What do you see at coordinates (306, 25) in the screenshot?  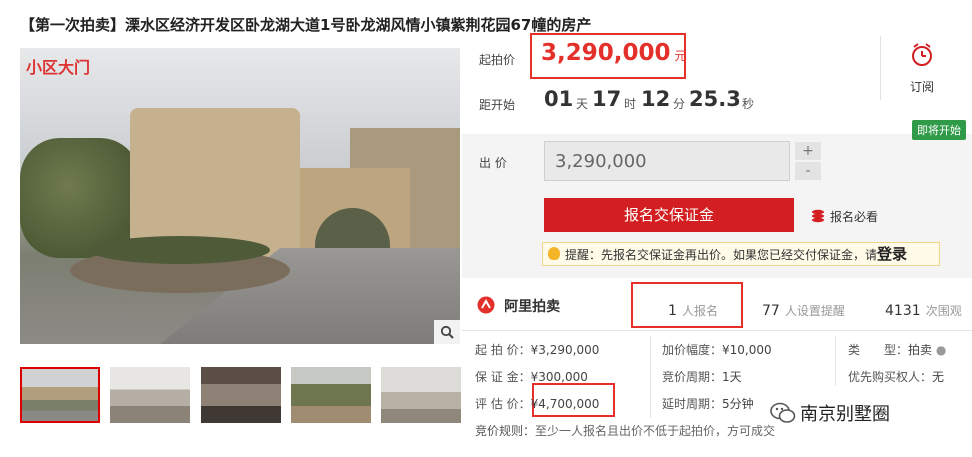 I see `page-title: 【第一次拍卖】溧水区经济开发区卧龙湖大道1号卧龙湖风情小镇紫荆花园67幢的房产` at bounding box center [306, 25].